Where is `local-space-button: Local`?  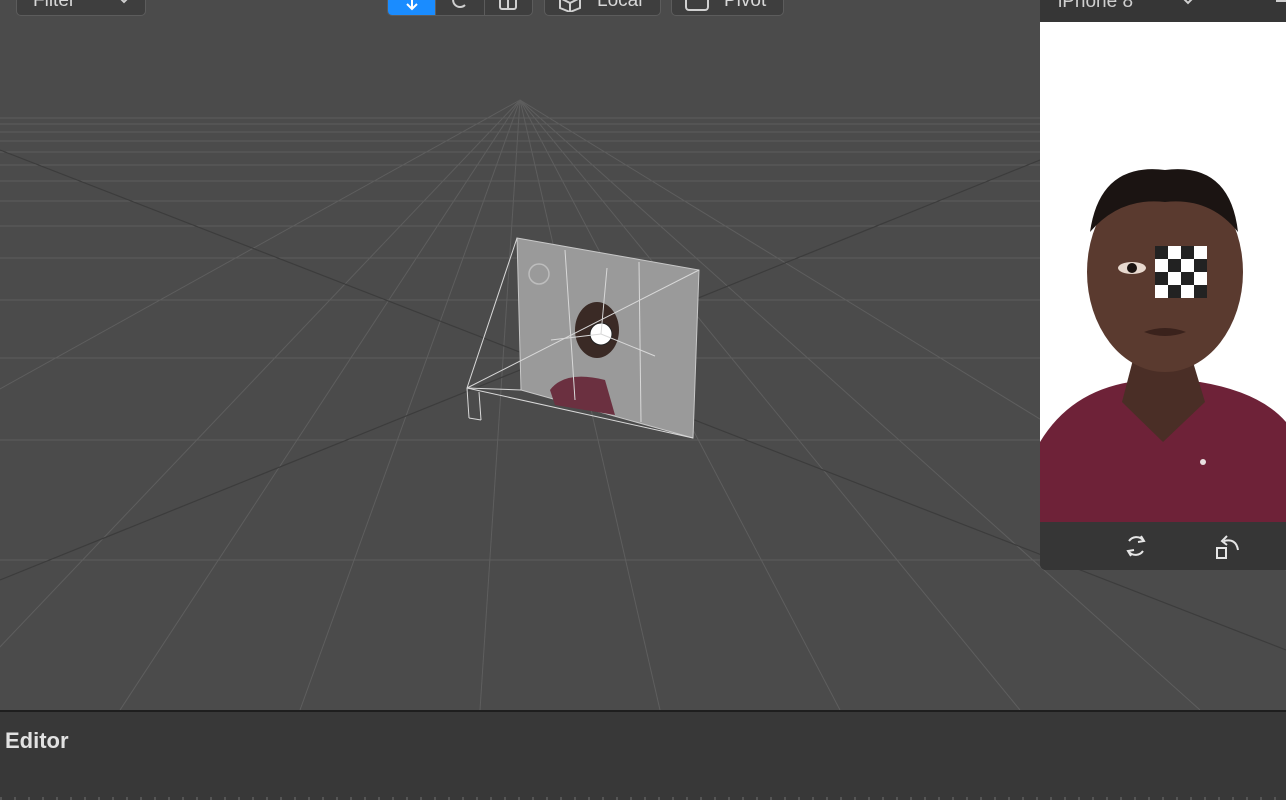
local-space-button: Local is located at coordinates (602, 8).